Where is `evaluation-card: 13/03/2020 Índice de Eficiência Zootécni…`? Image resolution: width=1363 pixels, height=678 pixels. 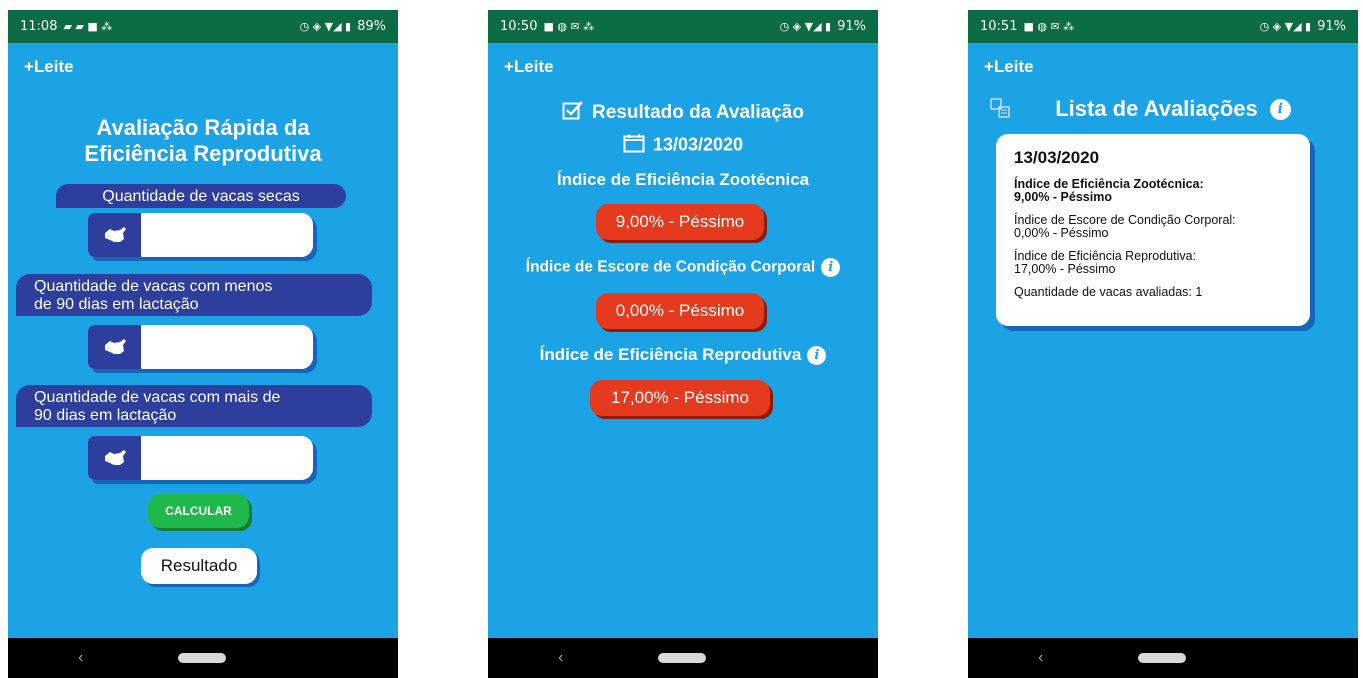
evaluation-card: 13/03/2020 Índice de Eficiência Zootécni… is located at coordinates (1153, 230).